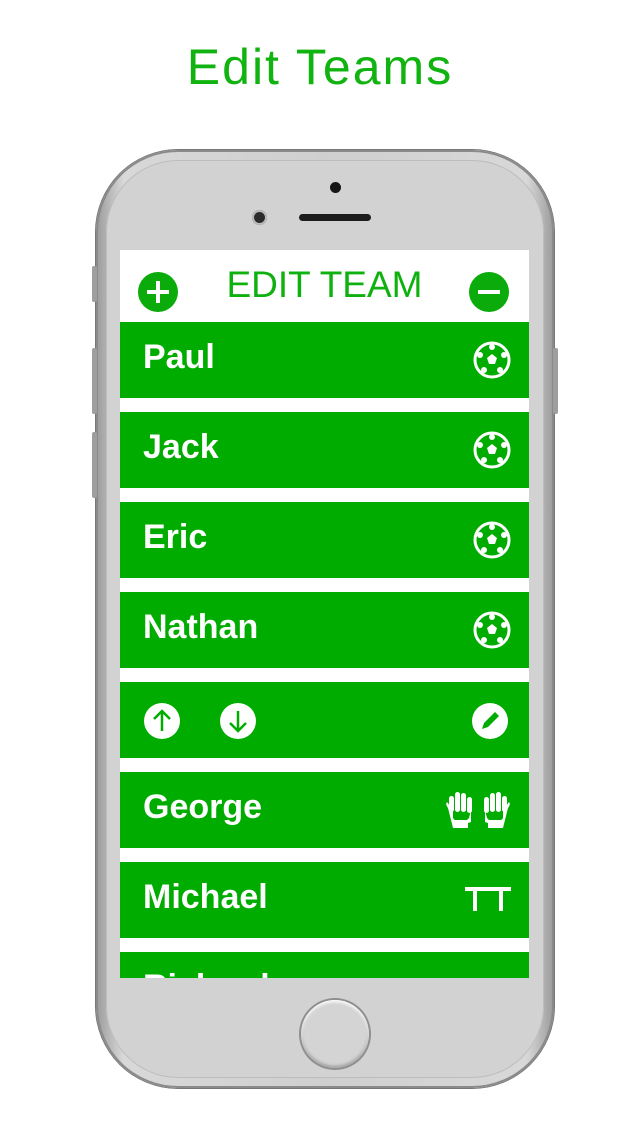 The width and height of the screenshot is (640, 1136). I want to click on player-row-george: George, so click(324, 810).